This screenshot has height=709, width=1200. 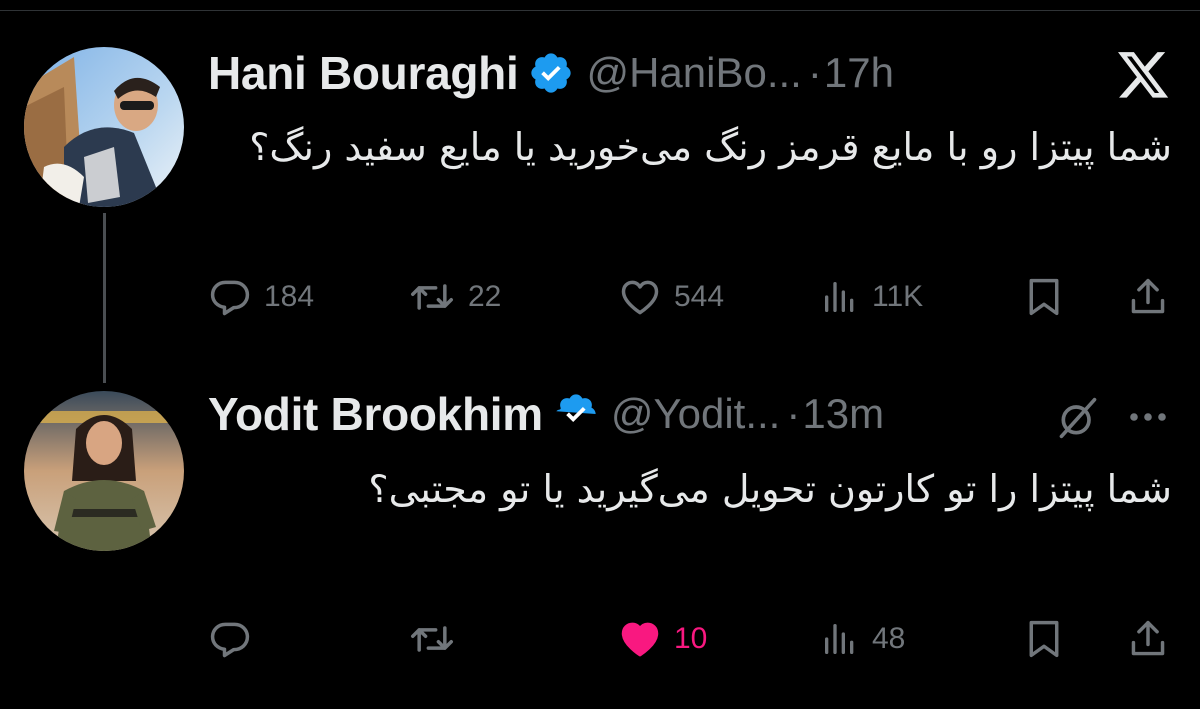 I want to click on reply-button: 184, so click(x=261, y=297).